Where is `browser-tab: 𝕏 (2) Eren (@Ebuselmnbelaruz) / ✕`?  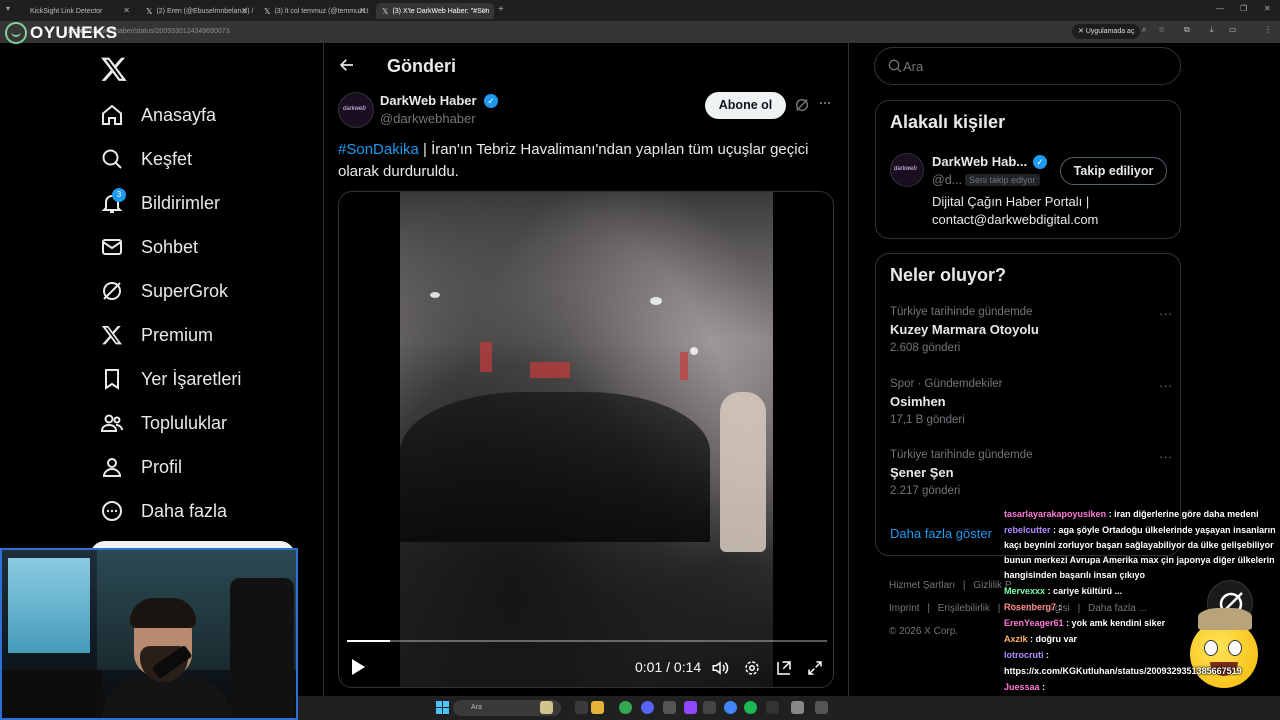 browser-tab: 𝕏 (2) Eren (@Ebuselmnbelaruz) / ✕ is located at coordinates (197, 11).